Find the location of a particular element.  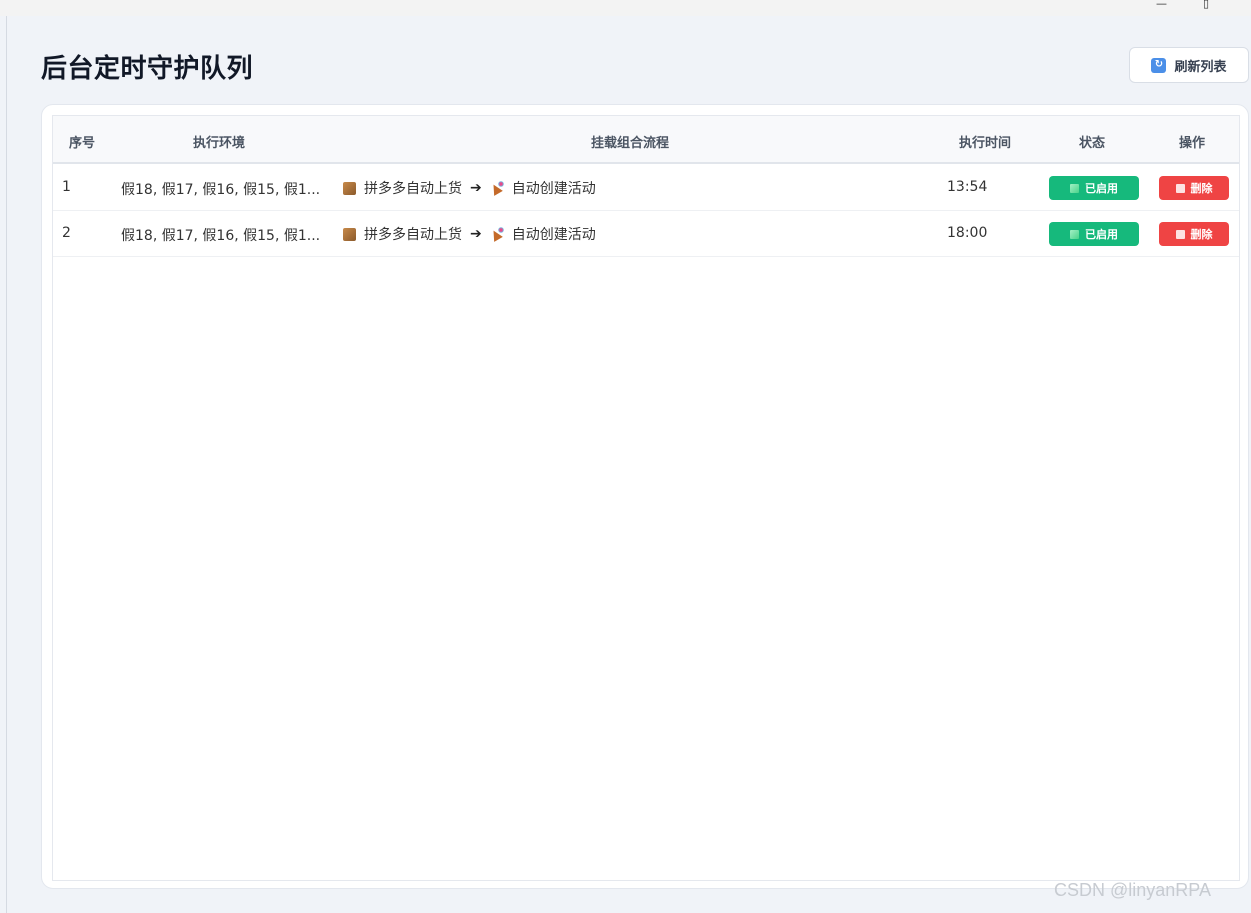

row-index: 1 is located at coordinates (66, 187).